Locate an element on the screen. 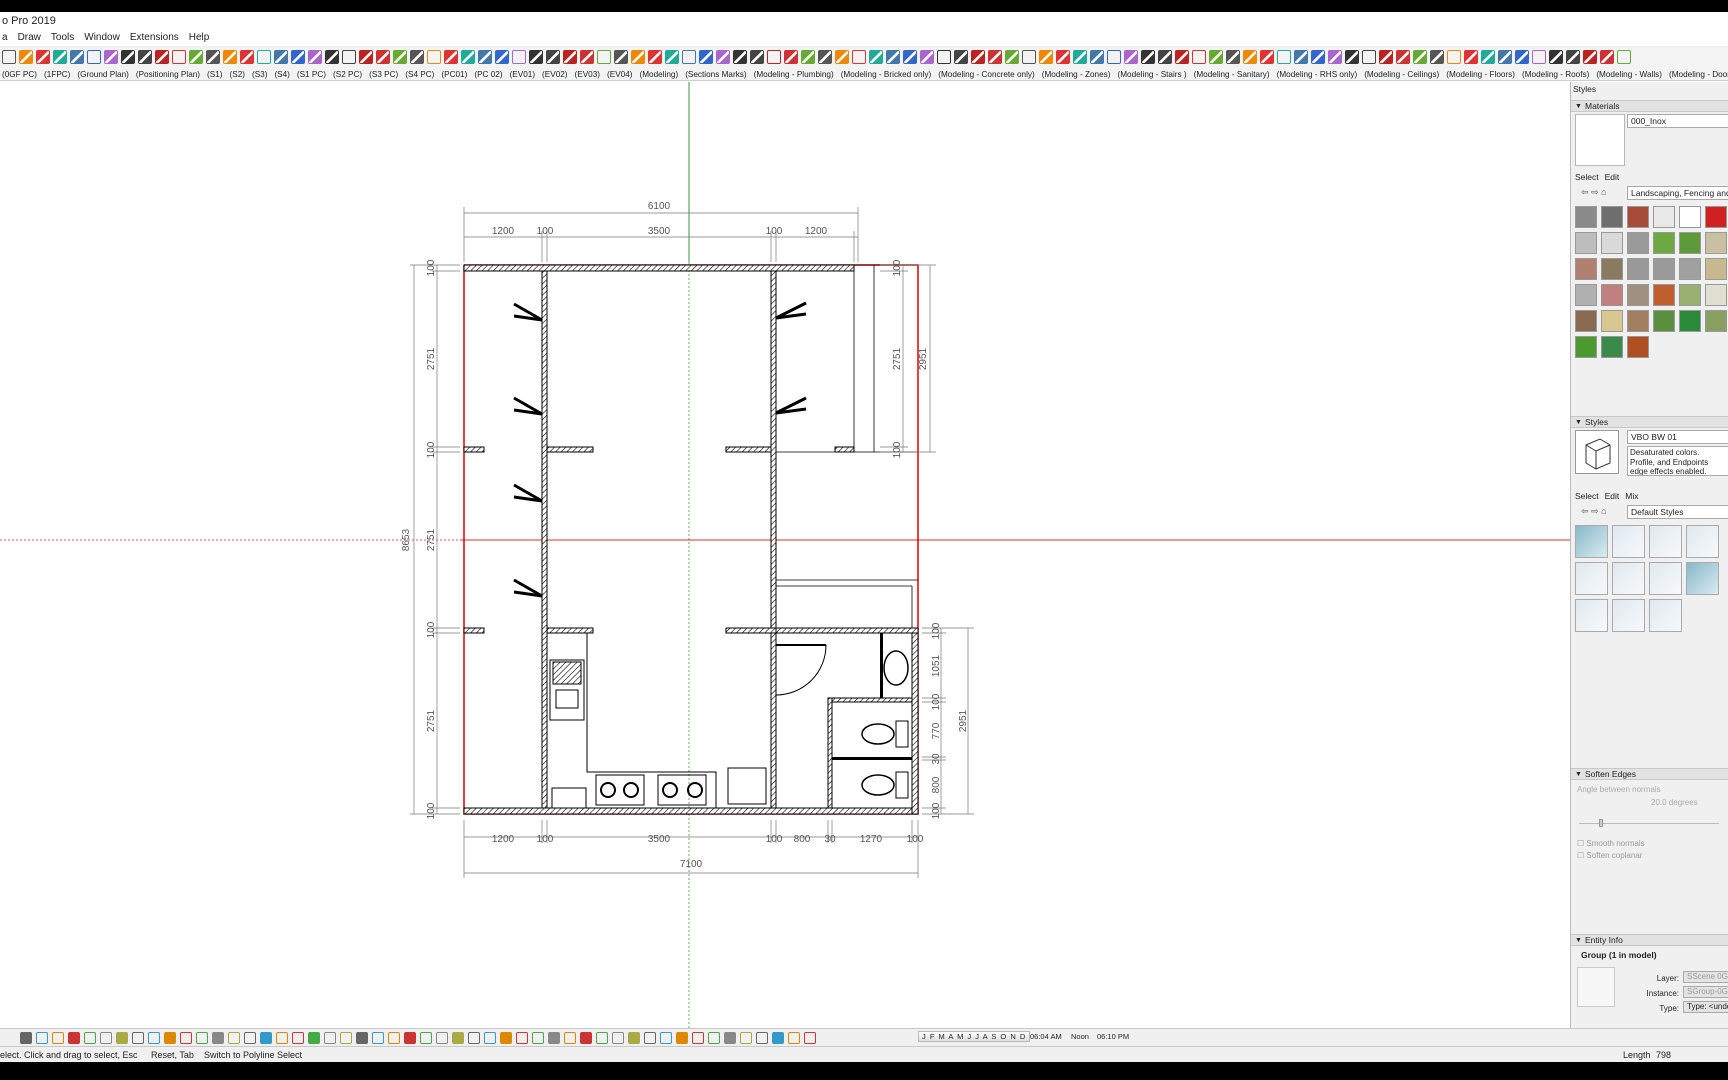 The height and width of the screenshot is (1080, 1728). scene-tab: (PC 02) is located at coordinates (488, 74).